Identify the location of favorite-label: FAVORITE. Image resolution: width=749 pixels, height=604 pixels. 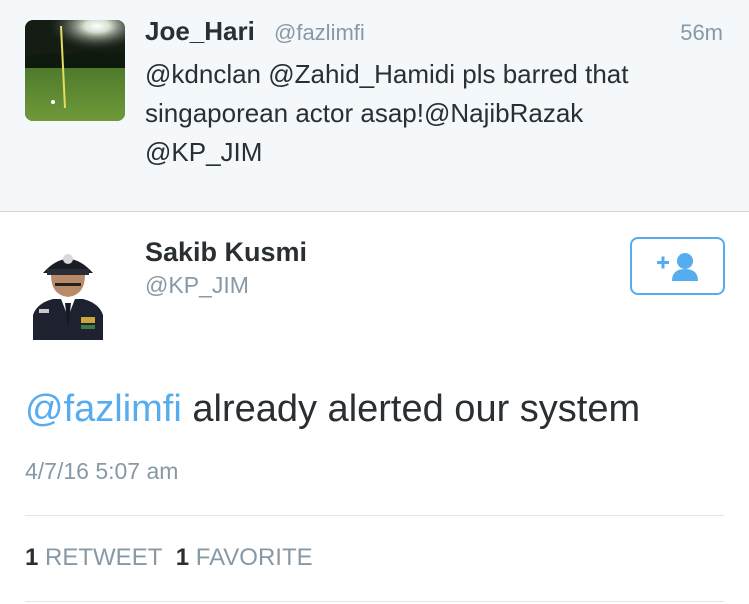
(254, 557).